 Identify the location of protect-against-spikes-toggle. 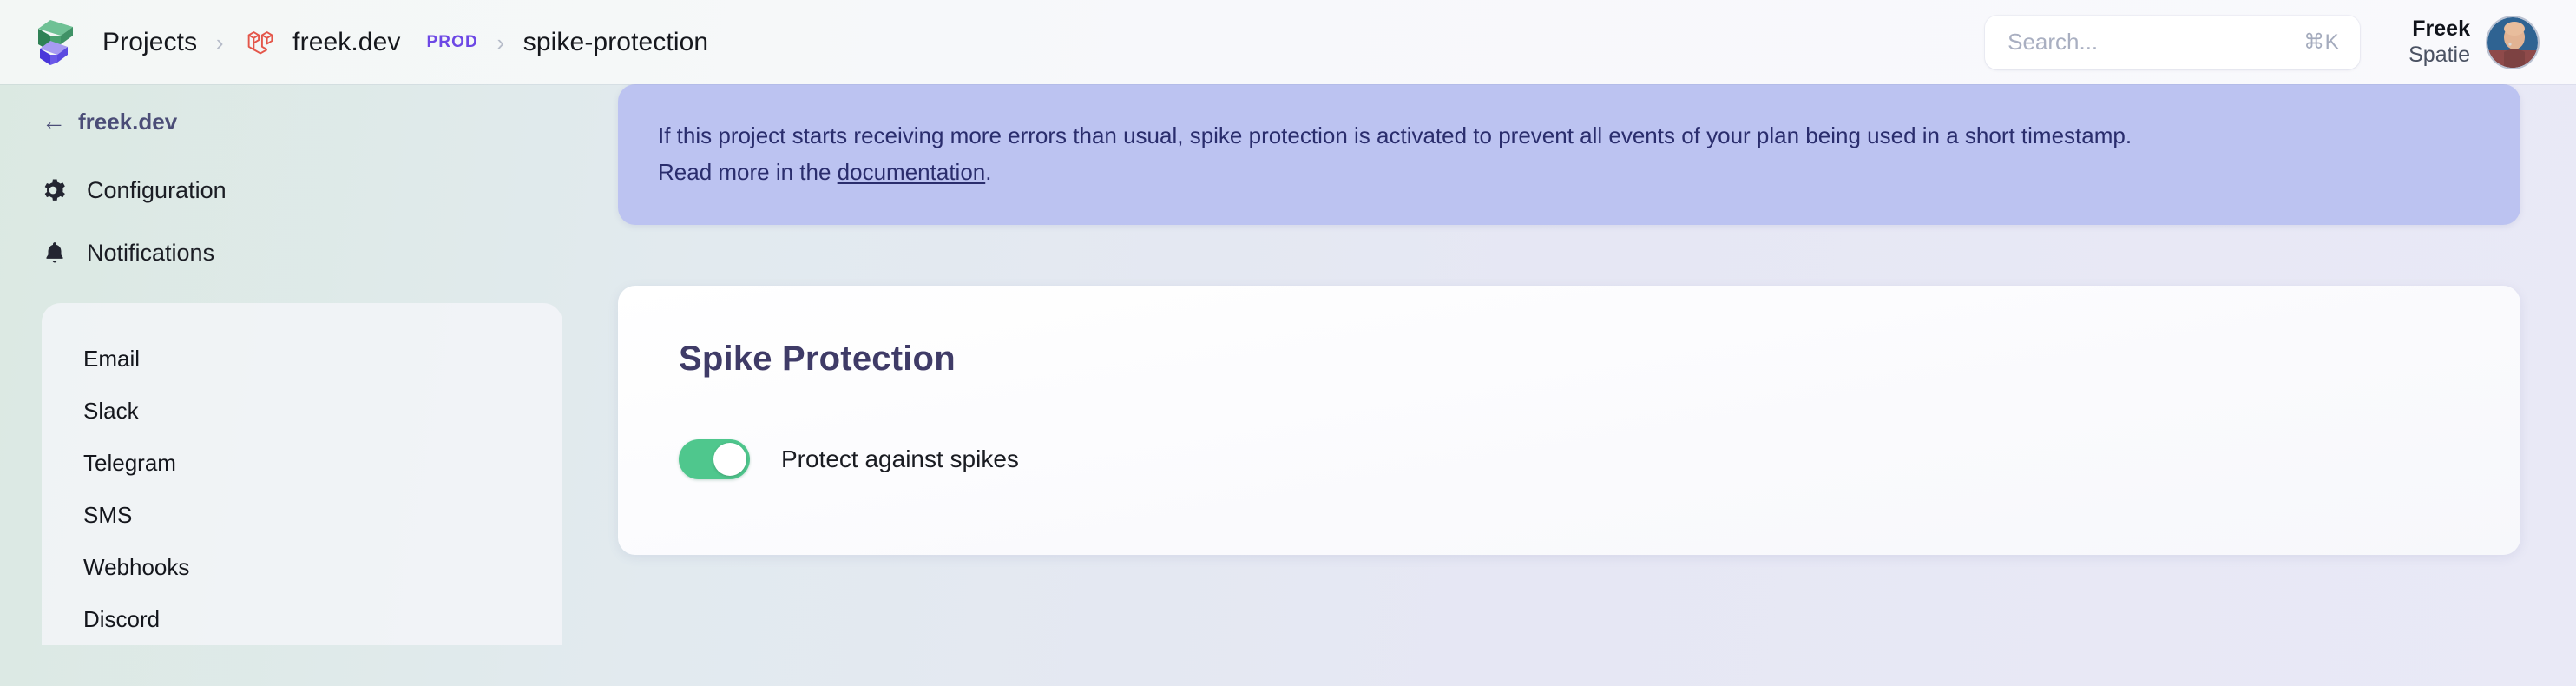
(714, 459).